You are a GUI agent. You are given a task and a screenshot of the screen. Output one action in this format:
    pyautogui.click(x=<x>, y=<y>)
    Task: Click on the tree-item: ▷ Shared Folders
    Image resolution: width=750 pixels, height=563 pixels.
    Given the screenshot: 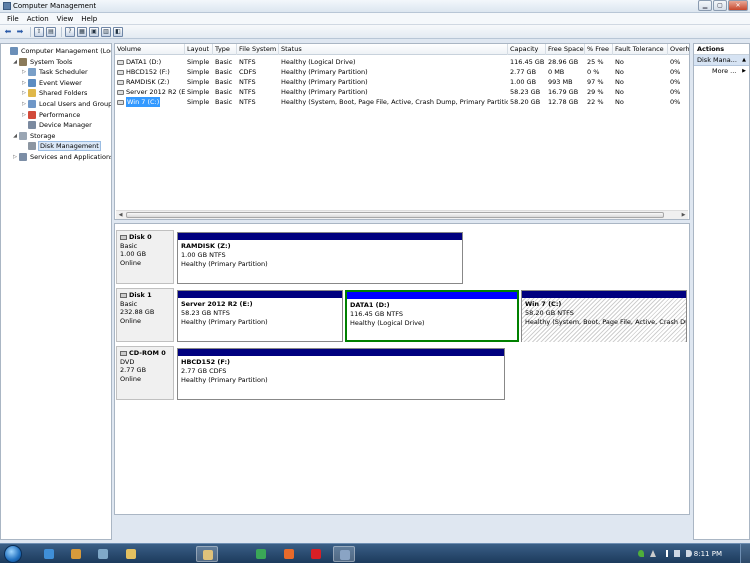 What is the action you would take?
    pyautogui.click(x=54, y=93)
    